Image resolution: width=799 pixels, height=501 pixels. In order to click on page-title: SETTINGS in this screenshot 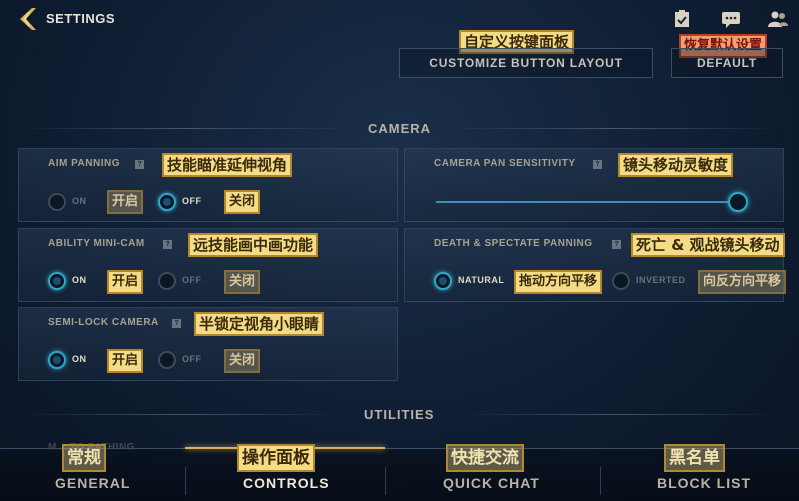, I will do `click(81, 18)`.